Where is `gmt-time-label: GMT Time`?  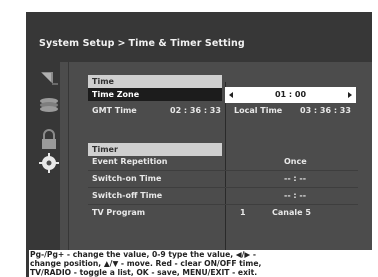
gmt-time-label: GMT Time is located at coordinates (114, 110).